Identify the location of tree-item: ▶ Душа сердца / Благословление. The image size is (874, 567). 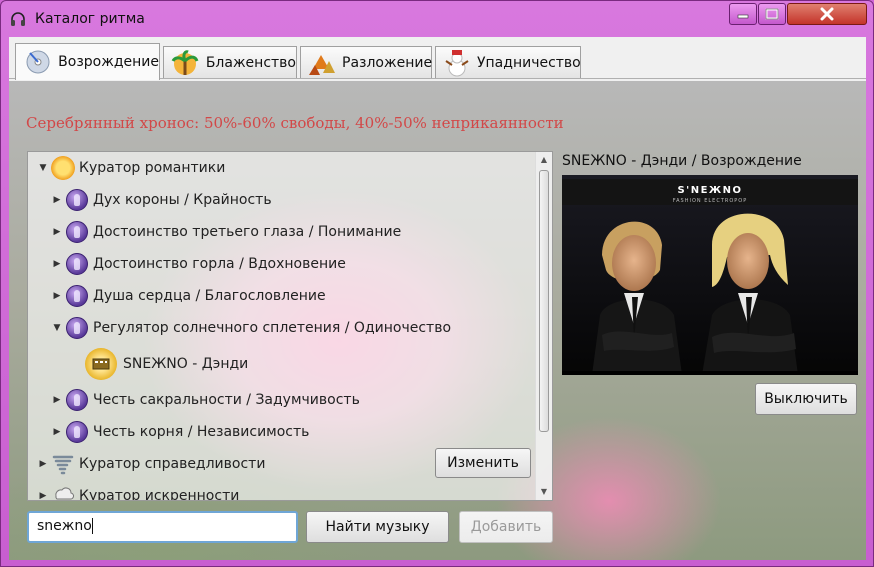
(188, 296).